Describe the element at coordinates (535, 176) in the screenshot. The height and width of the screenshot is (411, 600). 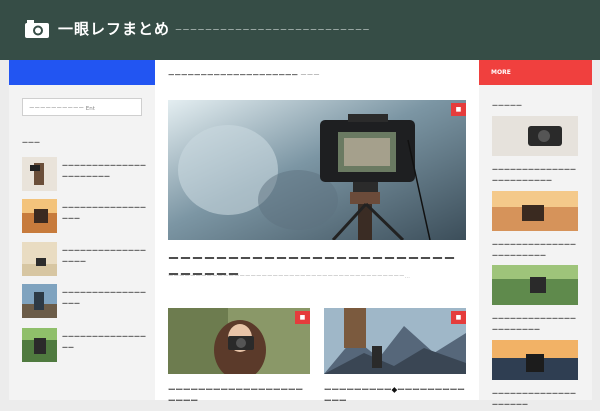
I see `list-item-title: ーーーーーーーーーーーーーーーーーーーーーーーー` at that location.